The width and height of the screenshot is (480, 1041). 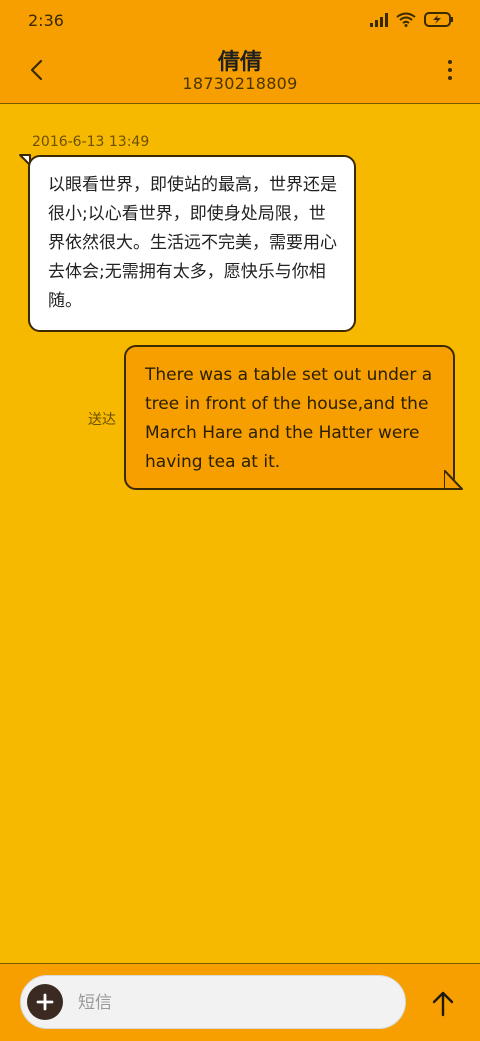 What do you see at coordinates (240, 83) in the screenshot?
I see `contact-phone: 18730218809` at bounding box center [240, 83].